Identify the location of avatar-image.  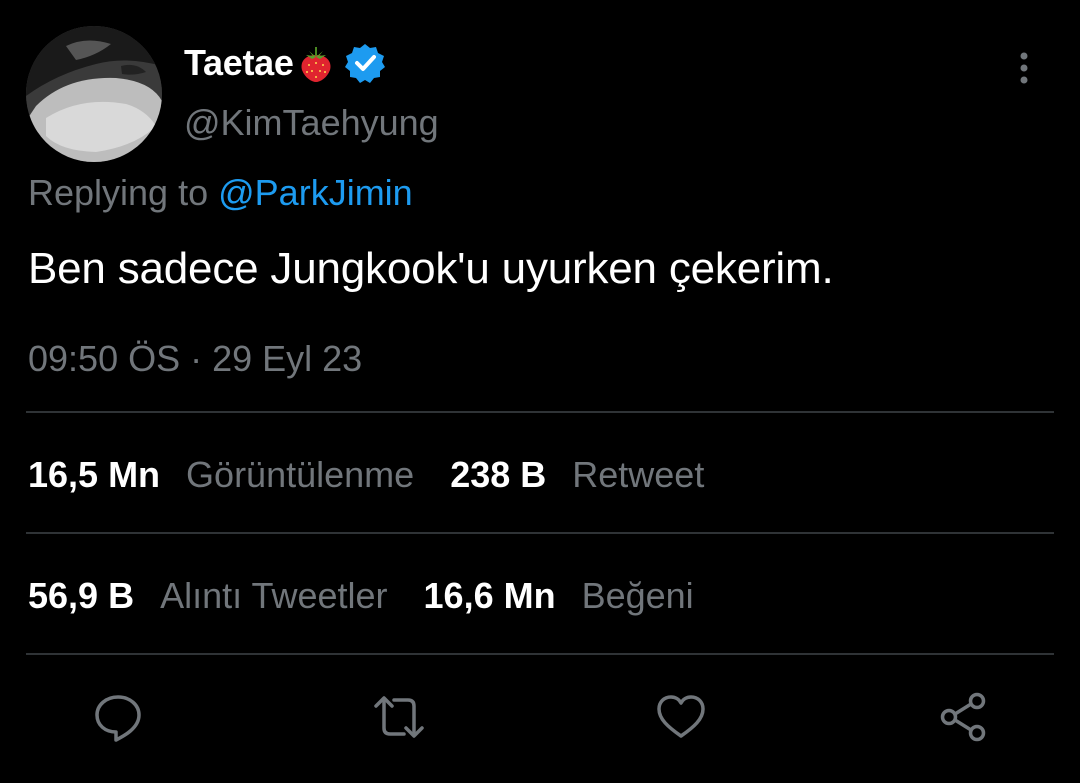
(94, 94).